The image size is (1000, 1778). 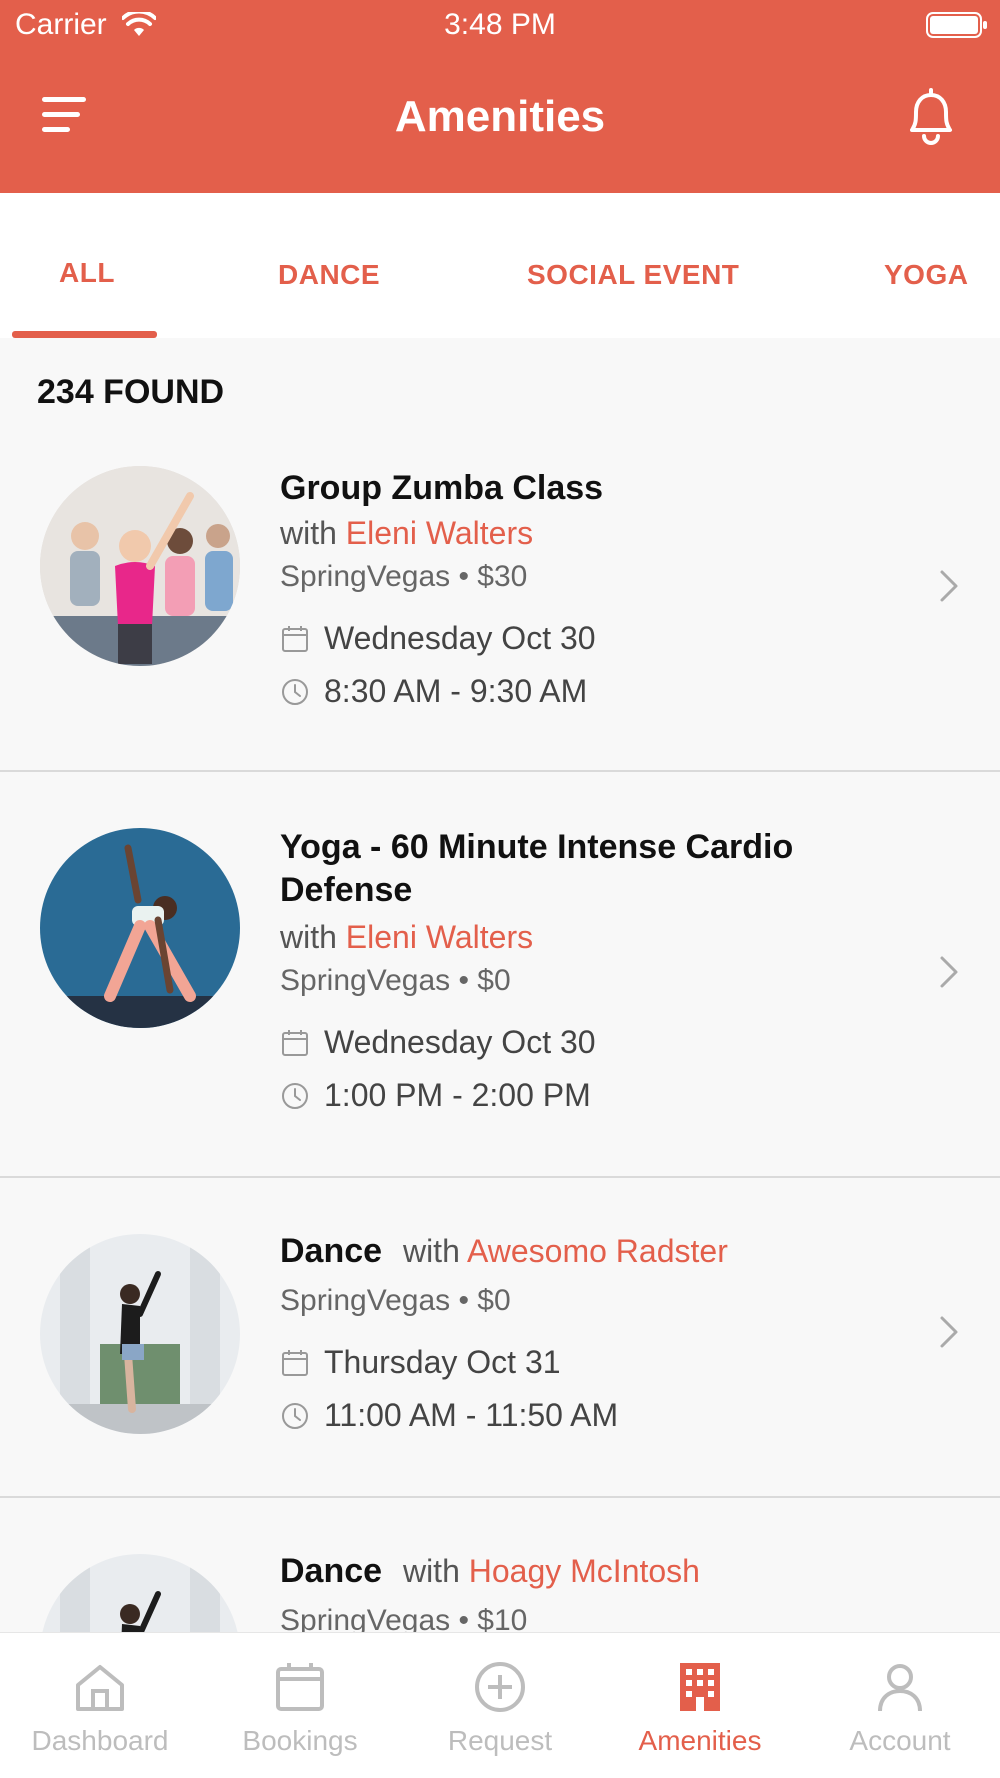 What do you see at coordinates (300, 1740) in the screenshot?
I see `tab-label: Bookings` at bounding box center [300, 1740].